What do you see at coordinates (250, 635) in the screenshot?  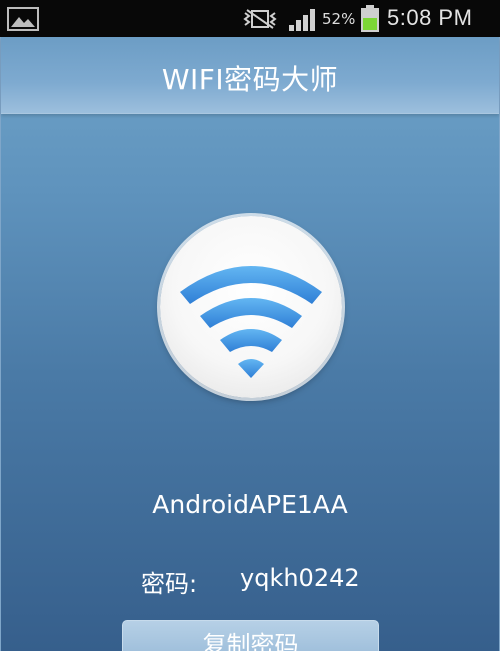 I see `copy-password-button: 复制密码` at bounding box center [250, 635].